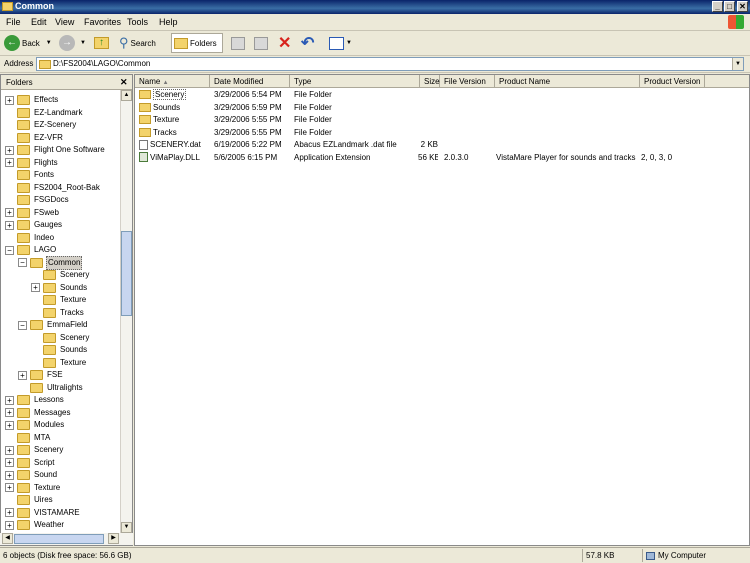 This screenshot has width=750, height=563. Describe the element at coordinates (442, 95) in the screenshot. I see `file-row: Scenery 3/29/2006 5:54 PM File Folder` at that location.